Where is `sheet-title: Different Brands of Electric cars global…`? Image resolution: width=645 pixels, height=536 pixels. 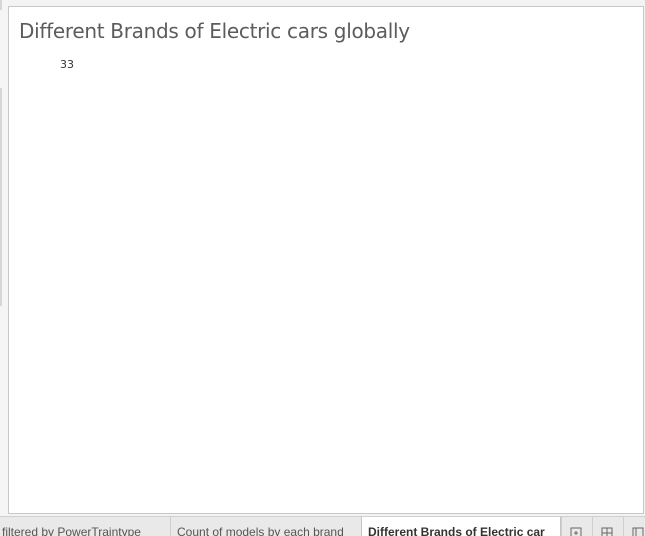 sheet-title: Different Brands of Electric cars global… is located at coordinates (214, 31).